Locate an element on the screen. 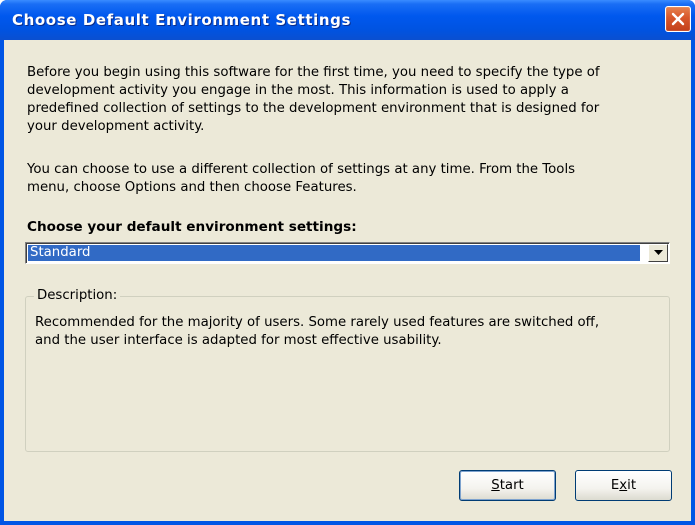 Image resolution: width=695 pixels, height=525 pixels. exit-button: Exit is located at coordinates (623, 485).